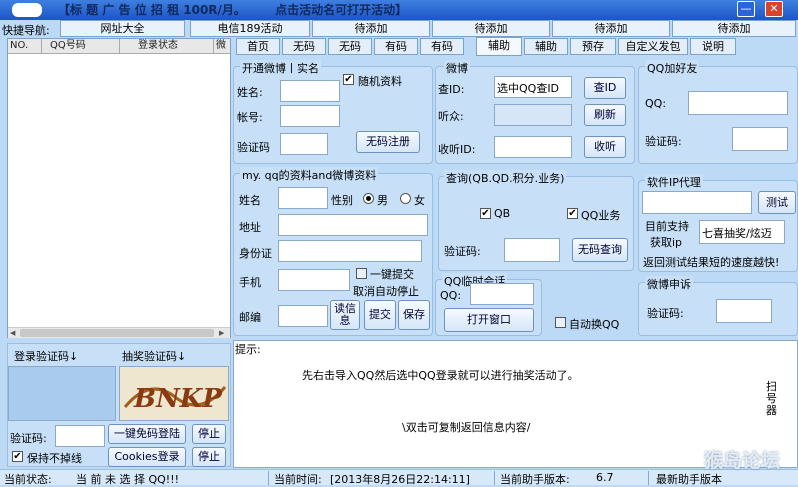 The image size is (798, 487). What do you see at coordinates (310, 91) in the screenshot?
I see `name-input` at bounding box center [310, 91].